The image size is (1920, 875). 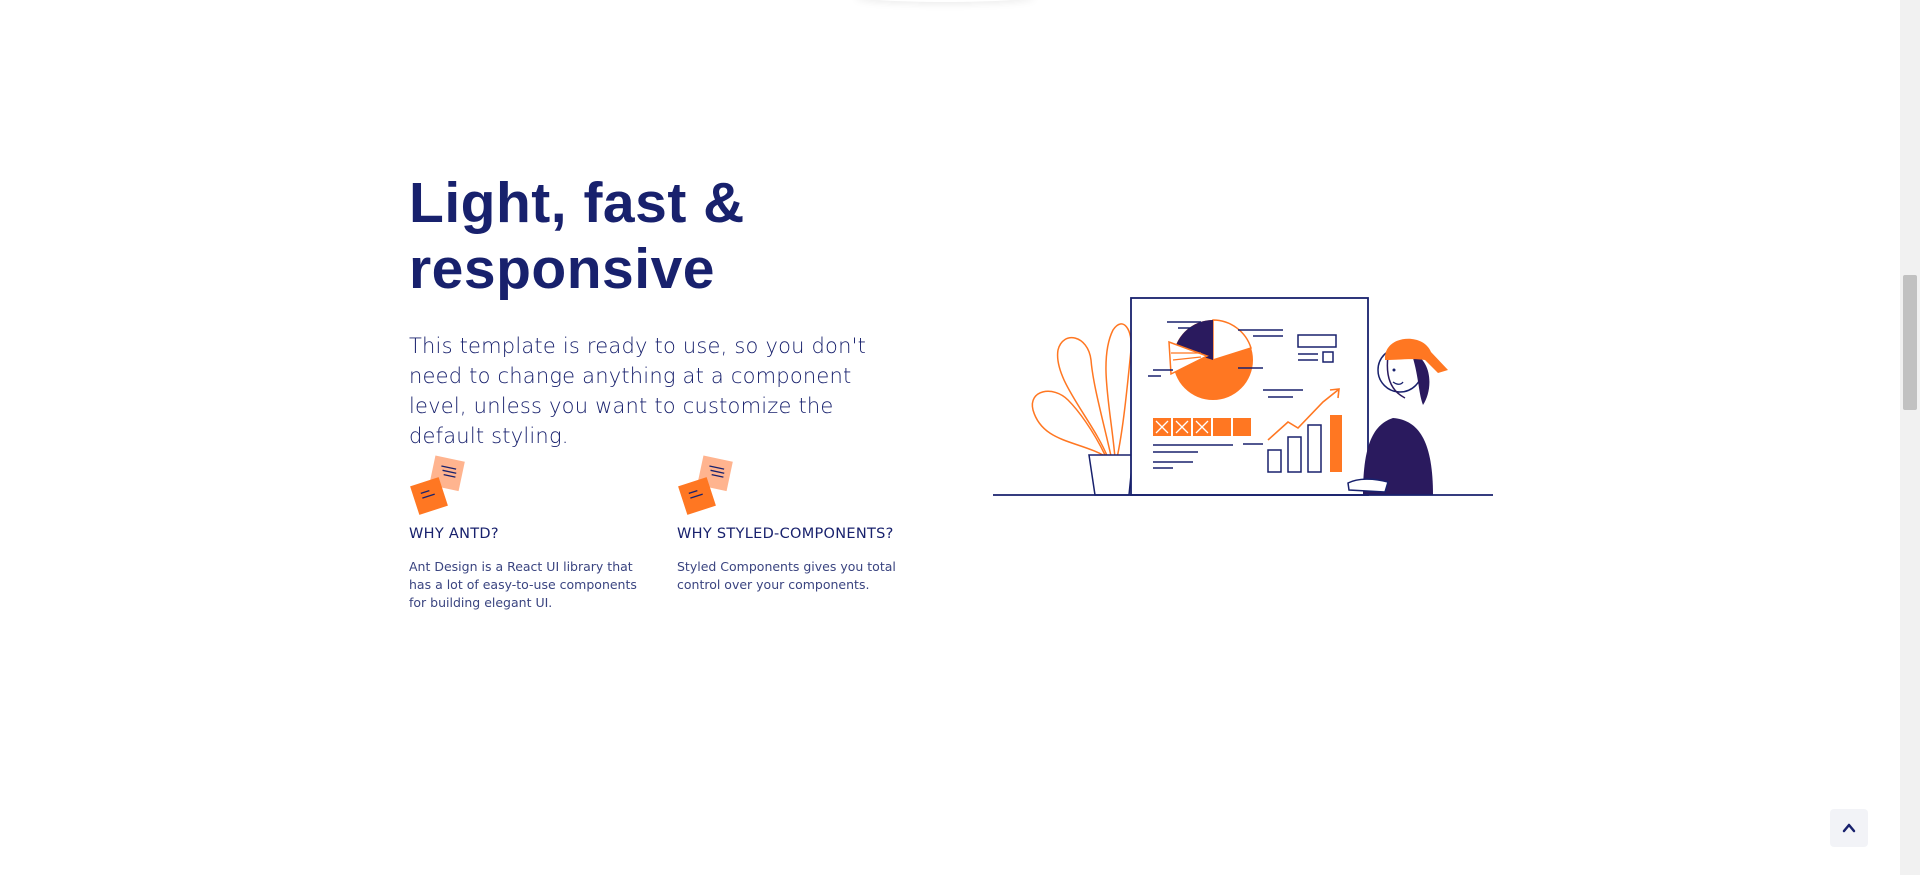 I want to click on scroll-up-button, so click(x=1849, y=828).